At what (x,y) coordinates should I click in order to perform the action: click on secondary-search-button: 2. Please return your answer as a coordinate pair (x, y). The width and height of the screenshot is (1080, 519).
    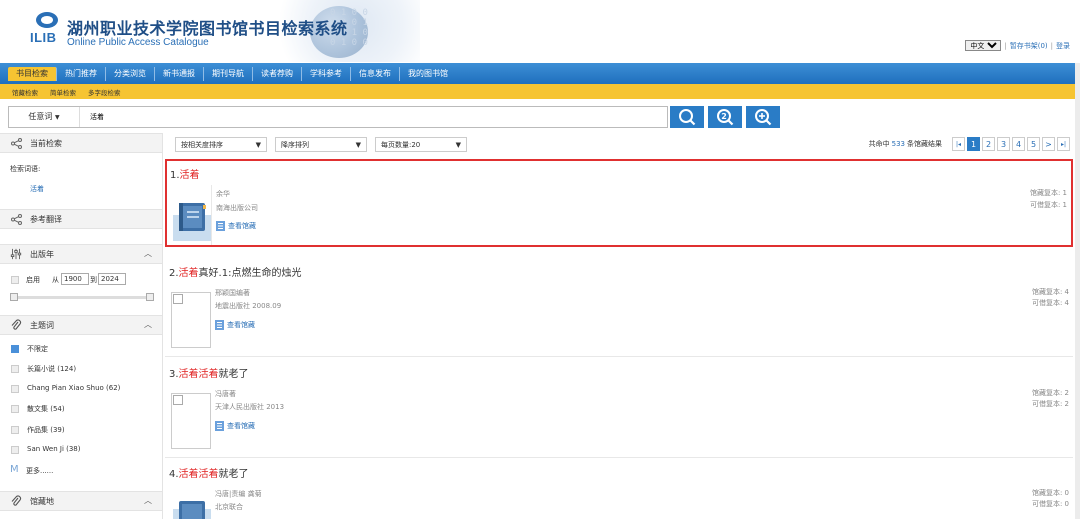
    Looking at the image, I should click on (725, 117).